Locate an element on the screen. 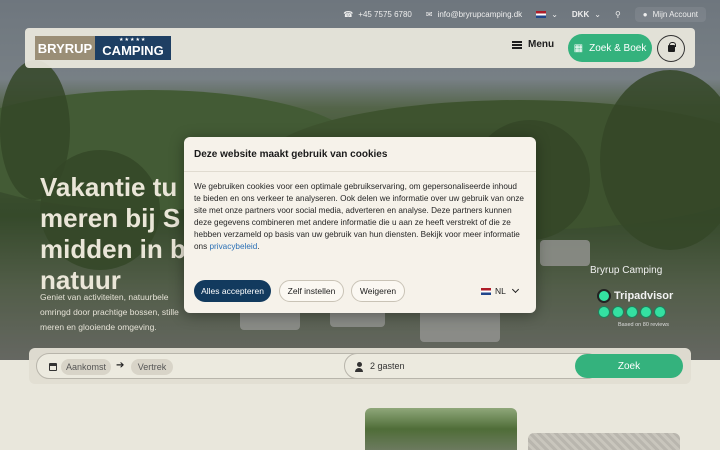 This screenshot has width=720, height=450. privacy-policy-link: privacybeleid is located at coordinates (233, 246).